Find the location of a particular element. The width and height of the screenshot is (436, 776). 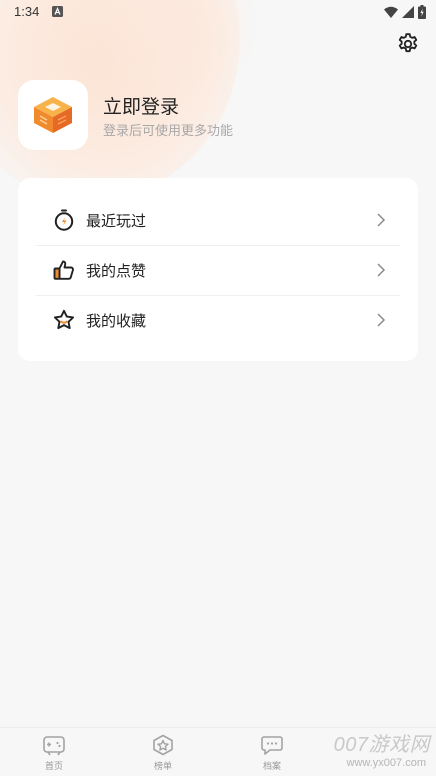

status-time: 1:34 is located at coordinates (27, 11).